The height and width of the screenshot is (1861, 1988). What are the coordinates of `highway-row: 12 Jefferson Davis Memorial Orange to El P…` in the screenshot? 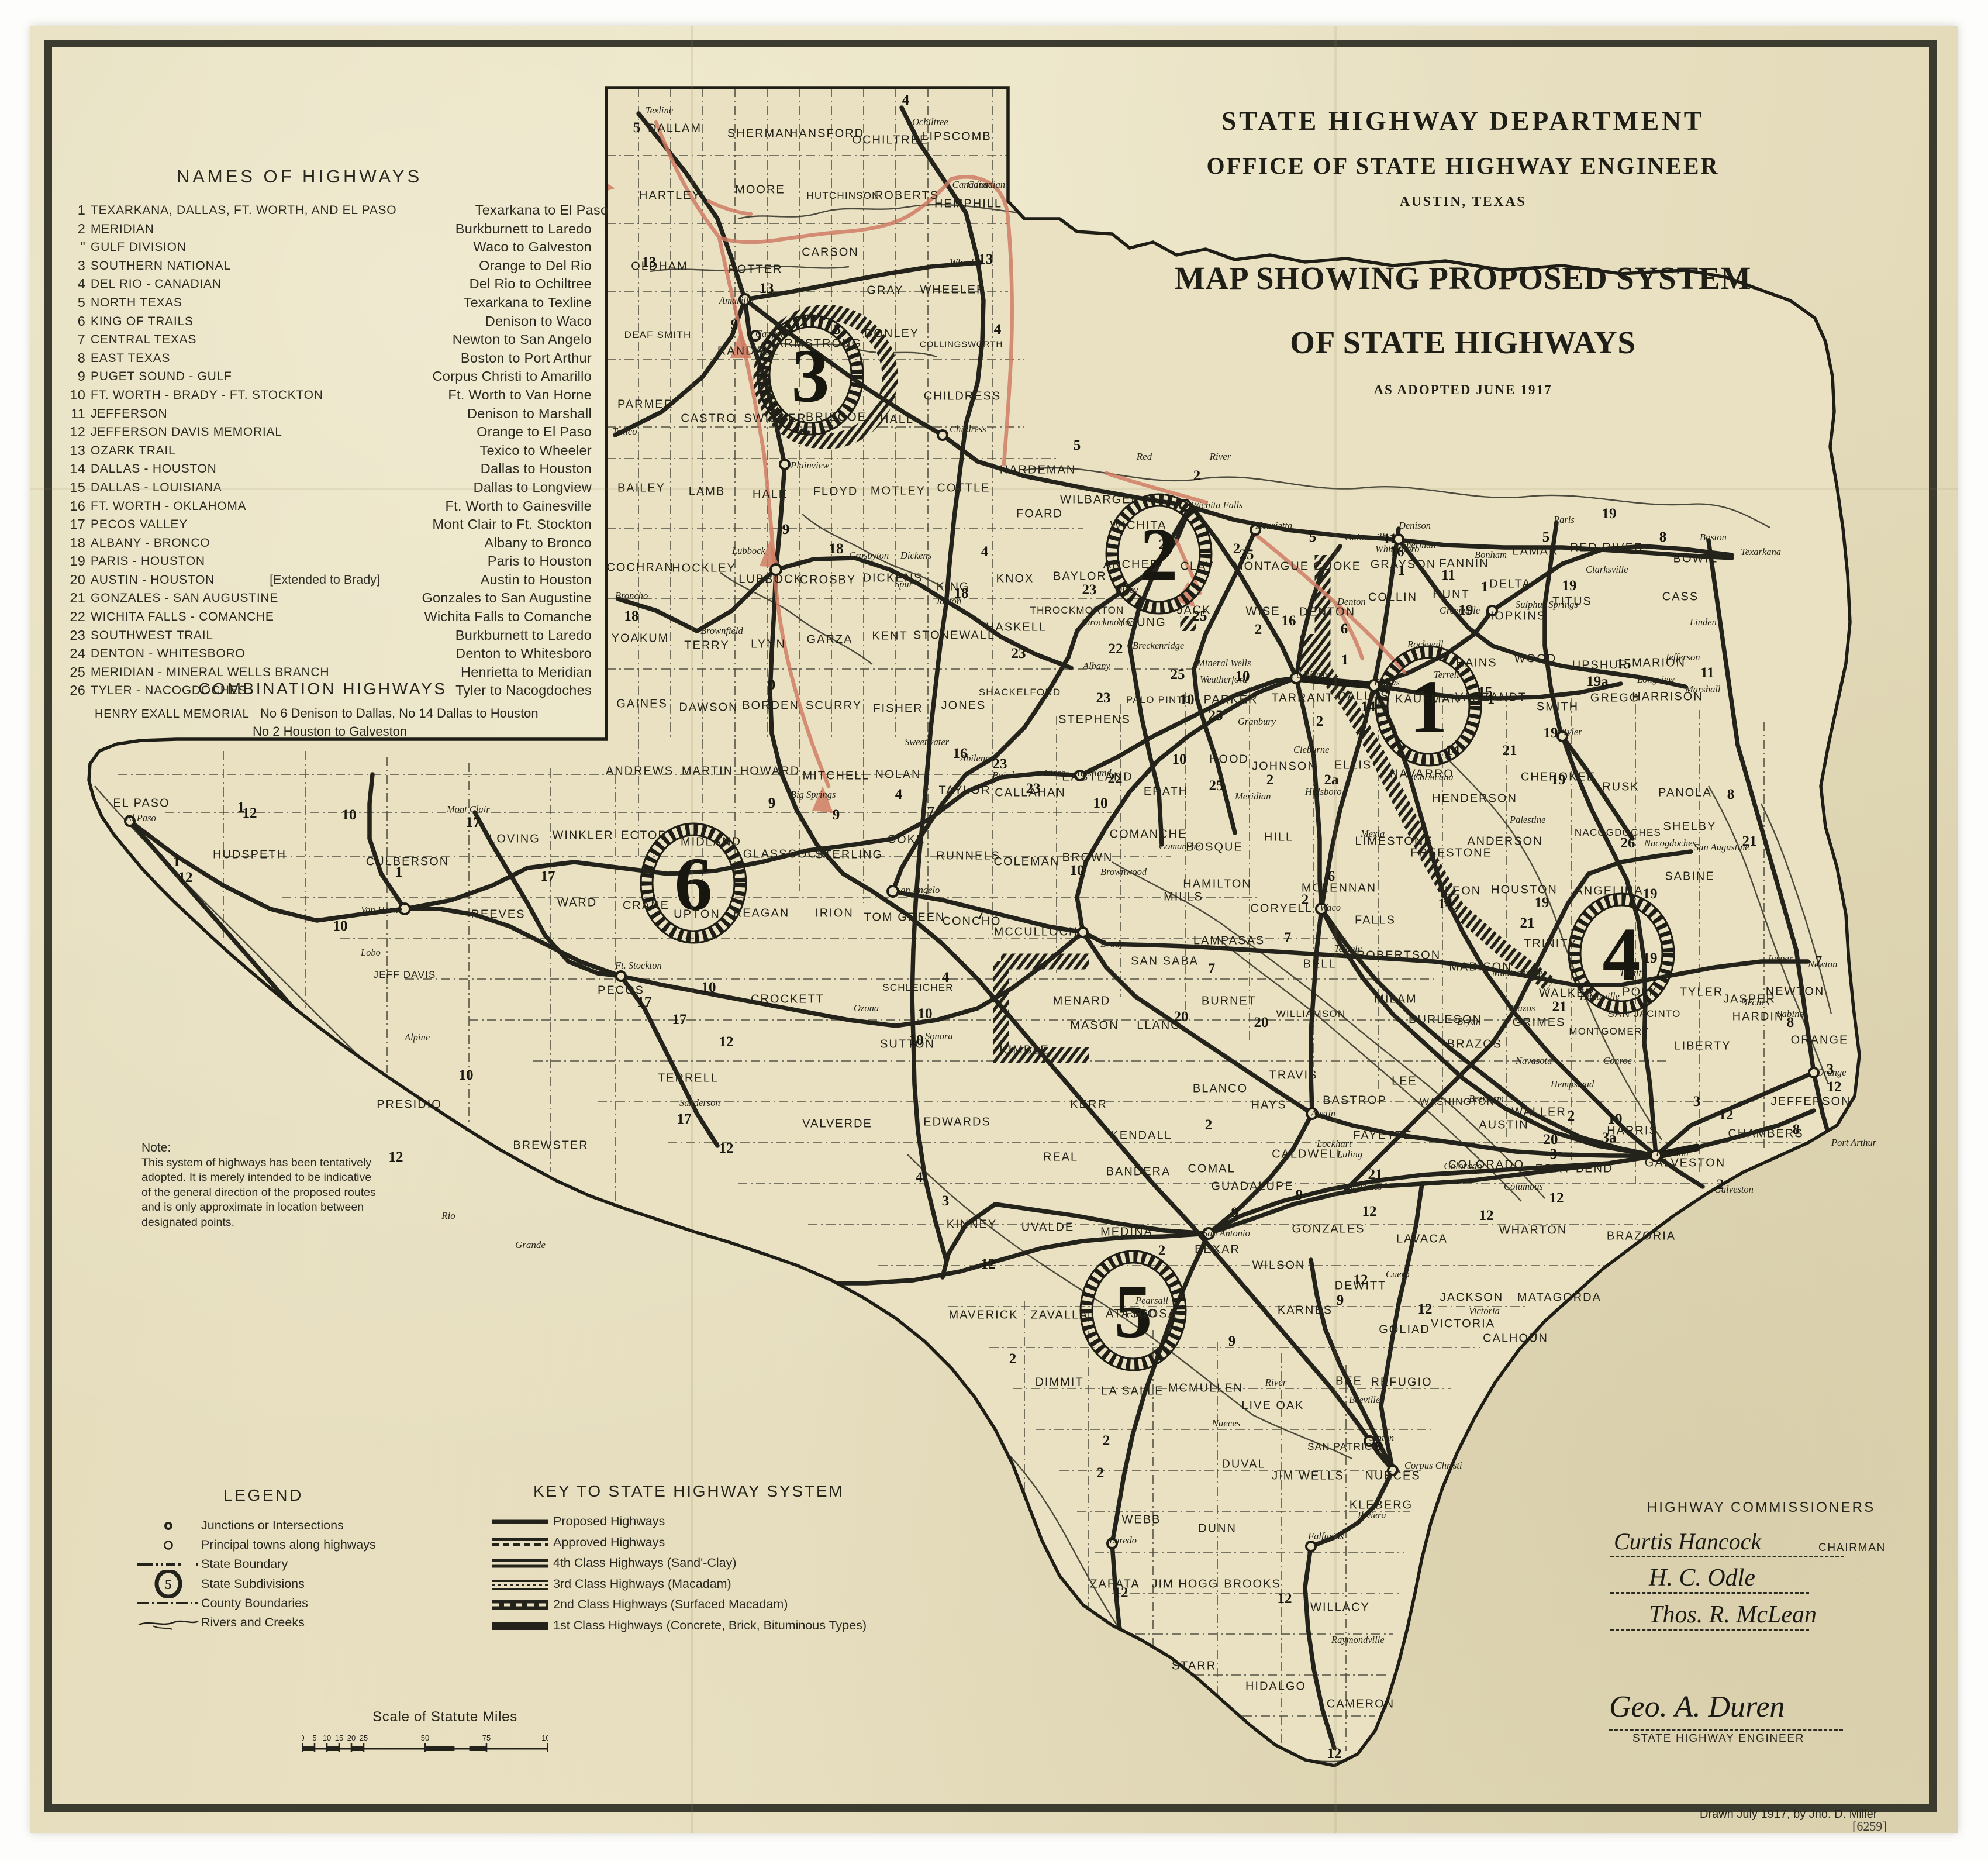 It's located at (329, 432).